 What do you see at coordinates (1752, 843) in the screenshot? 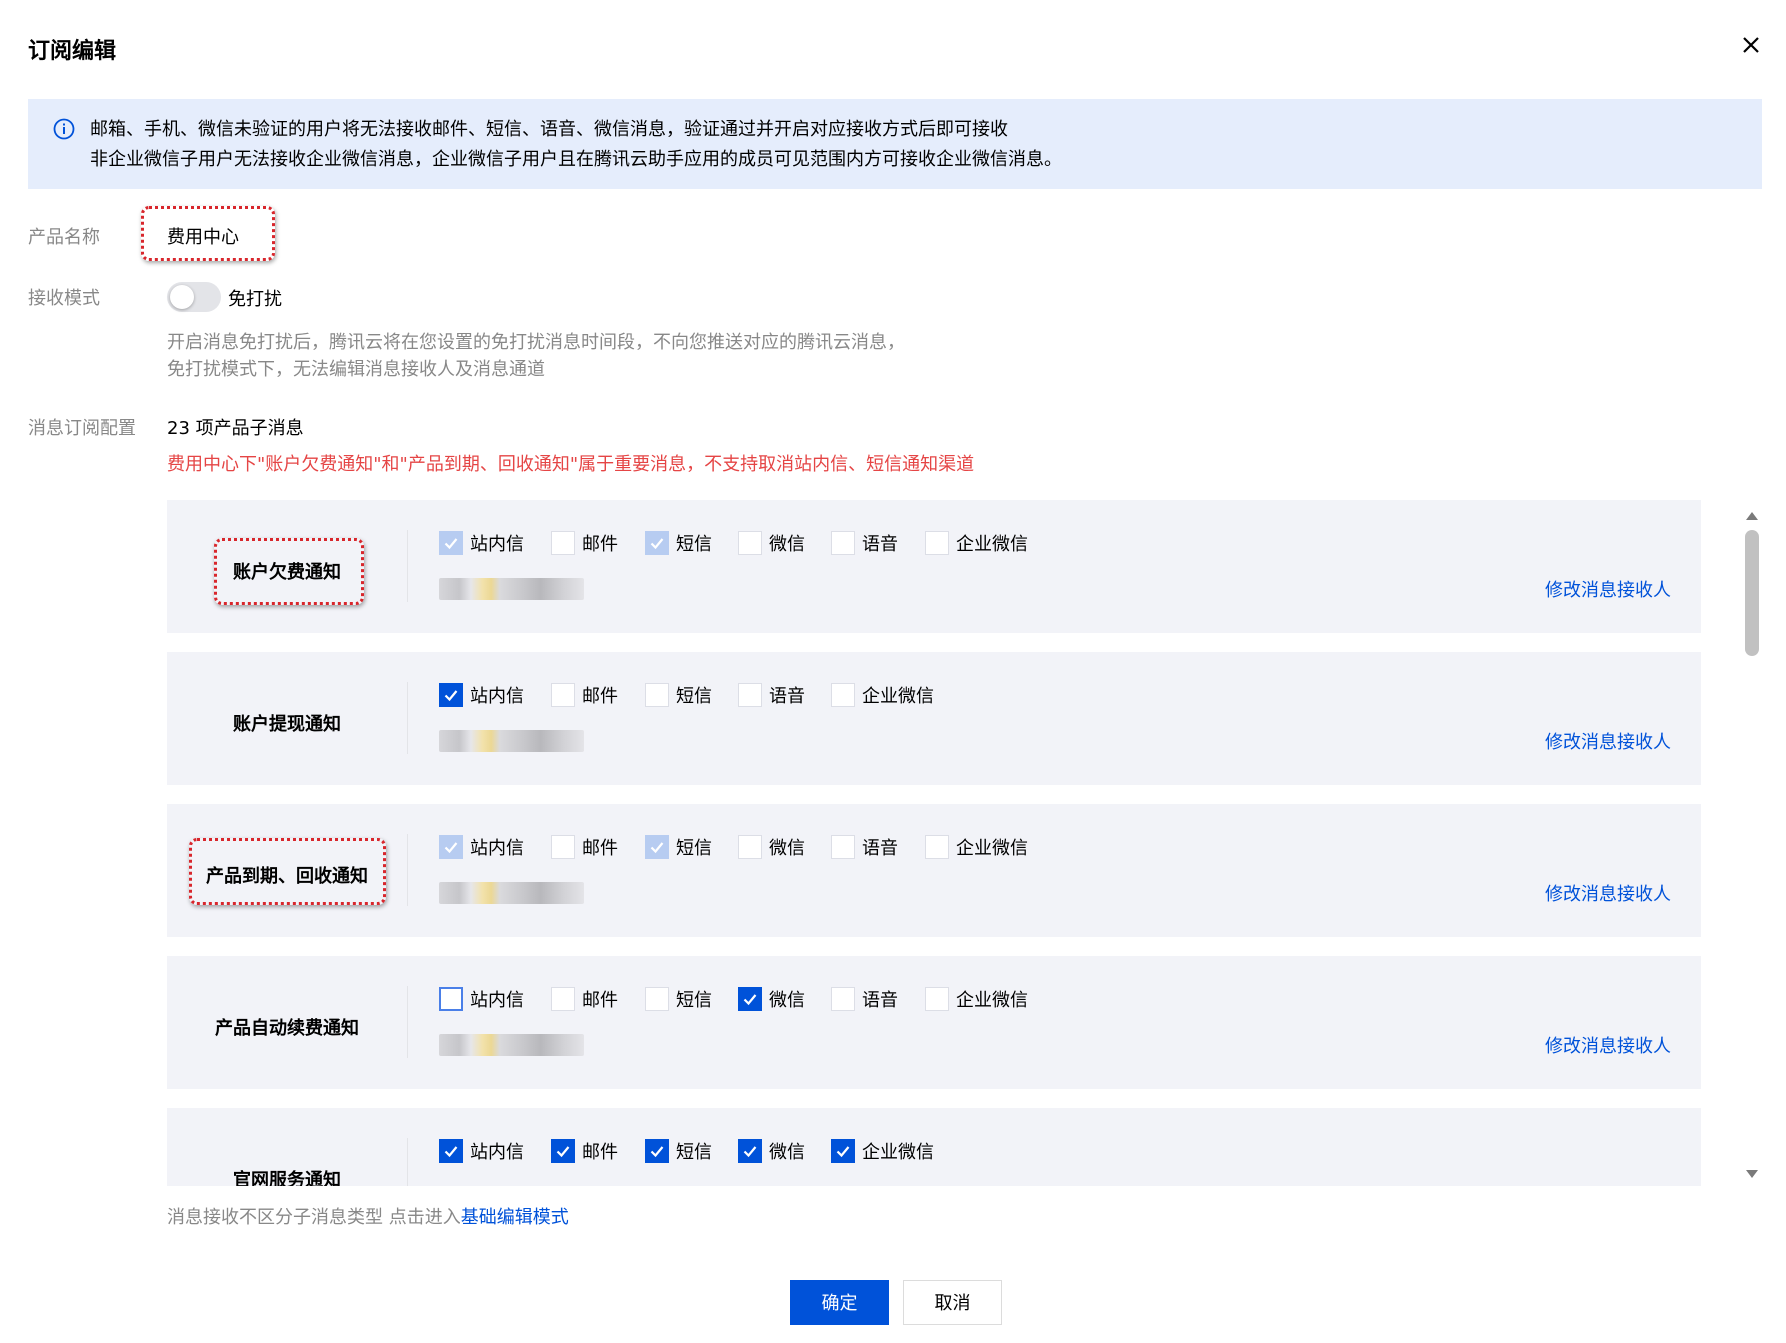
I see `scrollbar` at bounding box center [1752, 843].